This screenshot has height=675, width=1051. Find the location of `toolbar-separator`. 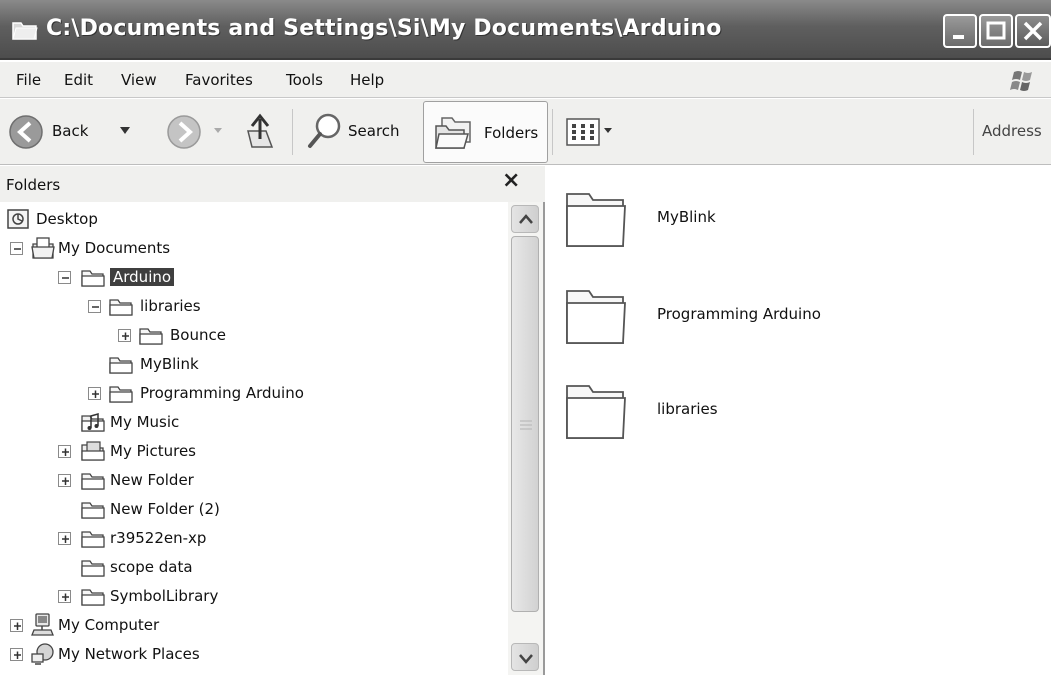

toolbar-separator is located at coordinates (973, 132).